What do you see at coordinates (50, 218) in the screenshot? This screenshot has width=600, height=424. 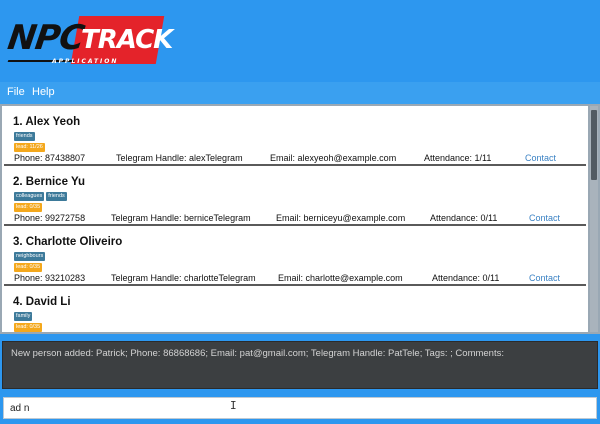 I see `phone-field: Phone: 99272758` at bounding box center [50, 218].